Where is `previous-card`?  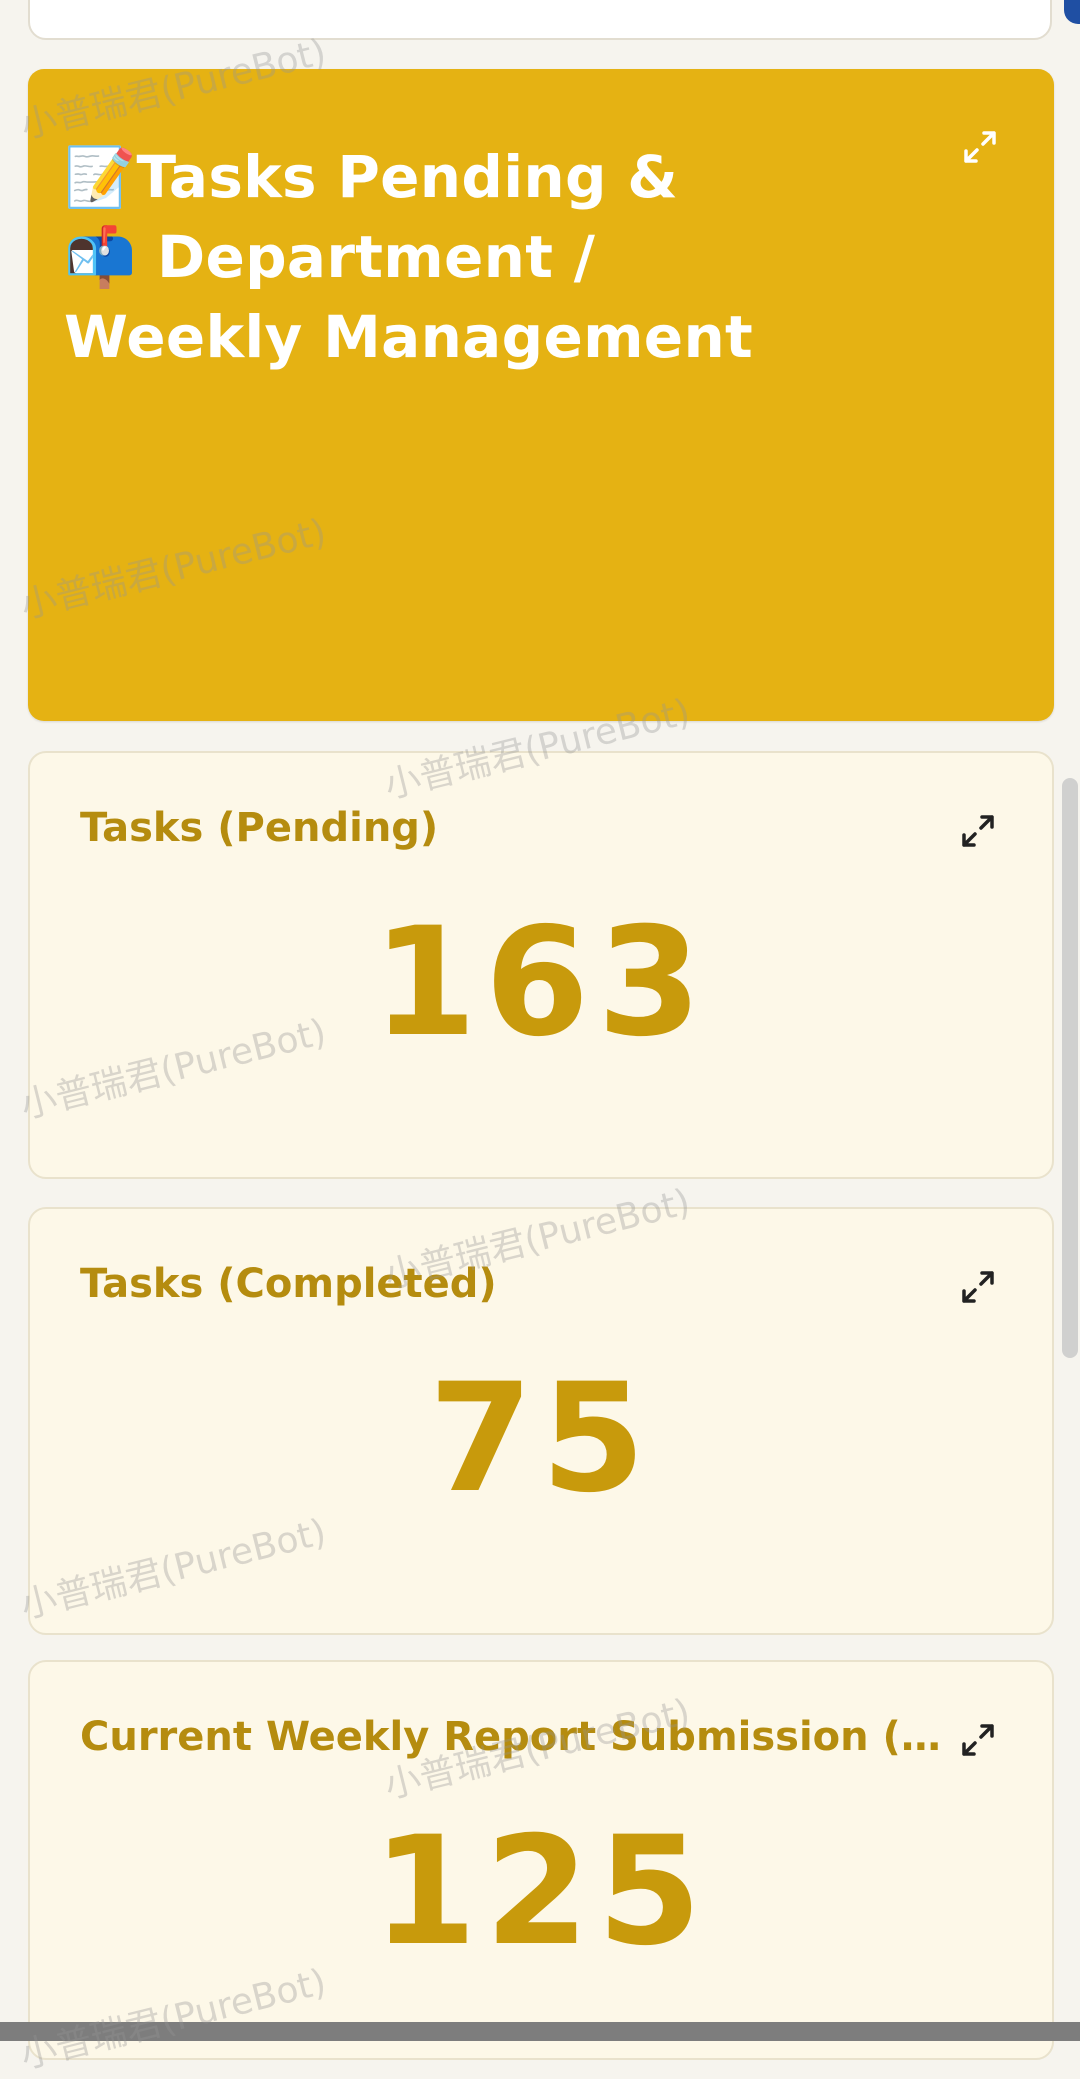 previous-card is located at coordinates (540, 20).